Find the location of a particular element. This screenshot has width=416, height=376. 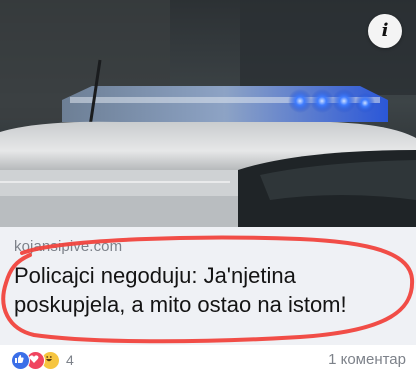

info-icon: i is located at coordinates (385, 31).